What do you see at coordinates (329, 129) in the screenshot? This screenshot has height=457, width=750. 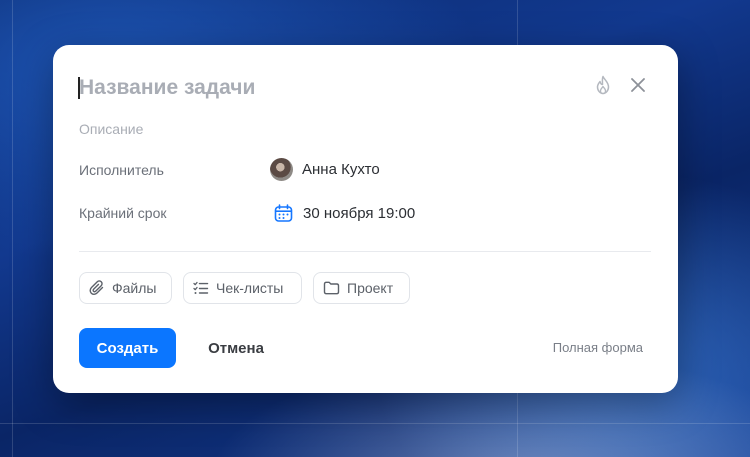 I see `task-description-input` at bounding box center [329, 129].